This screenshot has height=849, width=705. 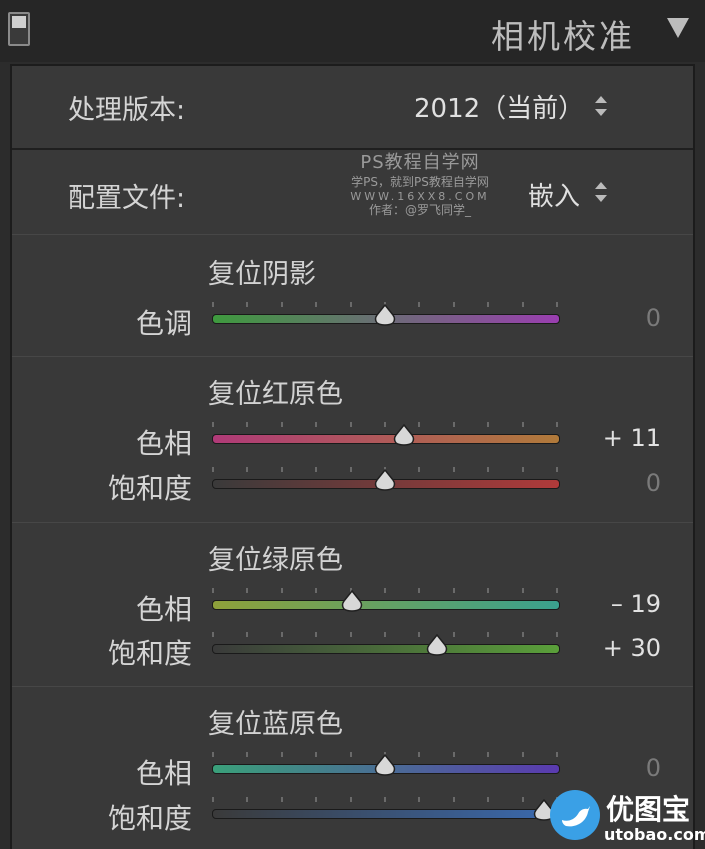 What do you see at coordinates (275, 391) in the screenshot?
I see `reset-red-primary-button: 复位红原色` at bounding box center [275, 391].